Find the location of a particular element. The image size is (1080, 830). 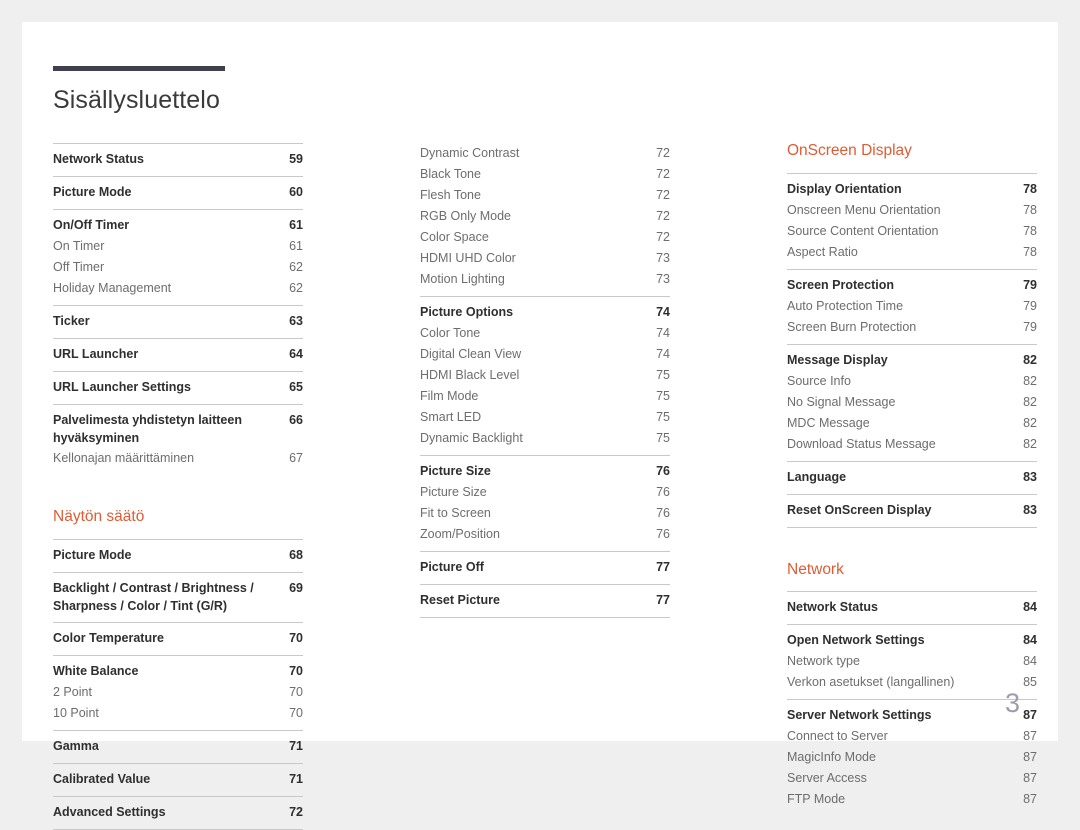

toc-entry-page: 62 is located at coordinates (296, 267).